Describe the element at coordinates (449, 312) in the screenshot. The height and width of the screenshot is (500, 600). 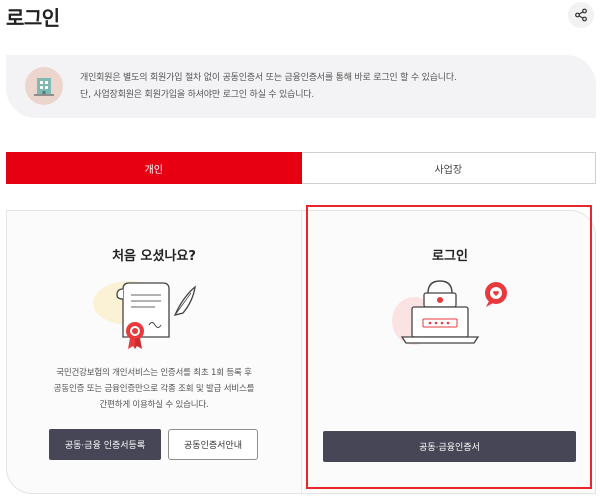
I see `laptop-lock-icon` at that location.